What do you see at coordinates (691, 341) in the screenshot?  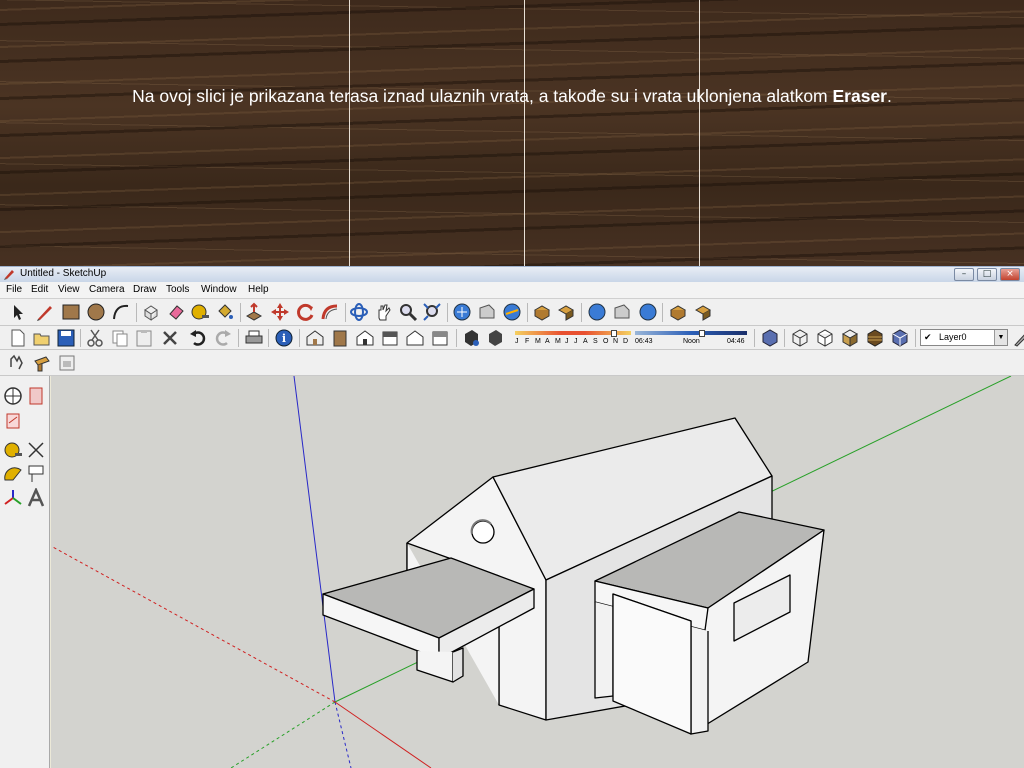 I see `time-noon-label: Noon` at bounding box center [691, 341].